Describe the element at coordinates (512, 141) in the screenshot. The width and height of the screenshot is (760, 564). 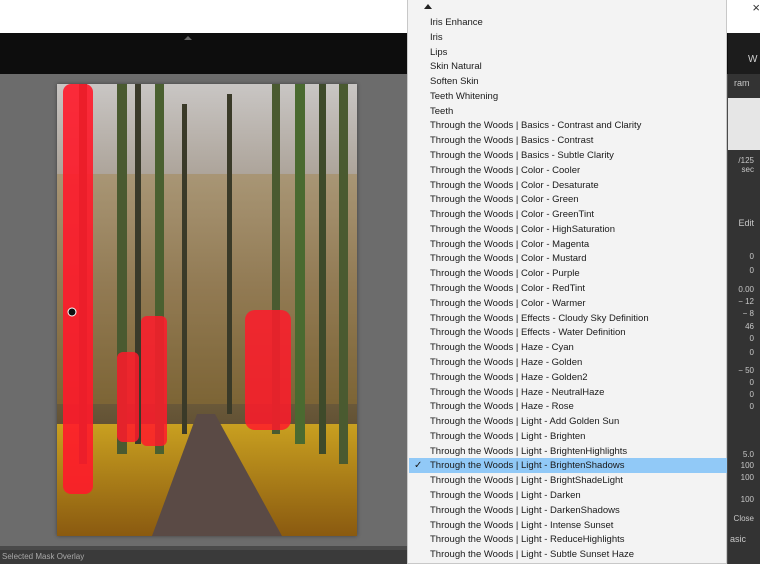
I see `menu-item-label: Through the Woods | Basics - Contrast` at that location.